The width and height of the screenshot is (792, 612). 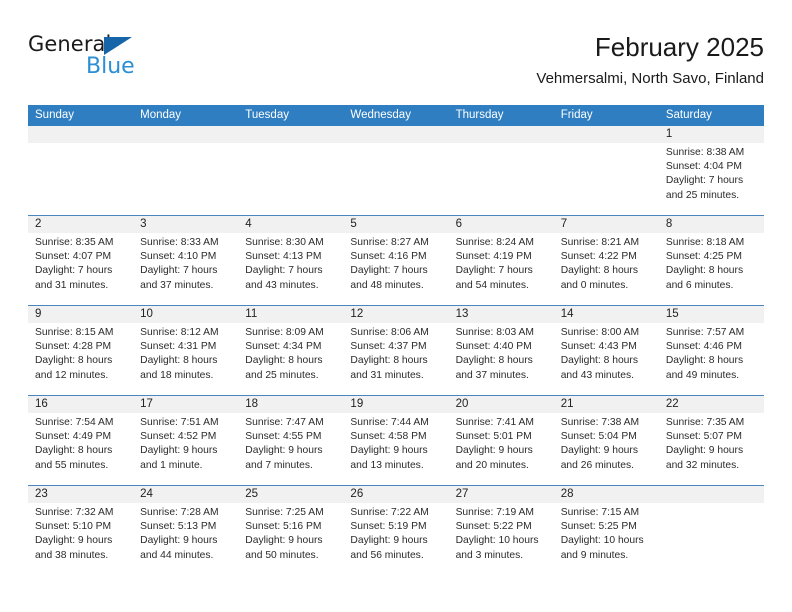 What do you see at coordinates (178, 347) in the screenshot?
I see `sunset-text: Sunset: 4:31 PM` at bounding box center [178, 347].